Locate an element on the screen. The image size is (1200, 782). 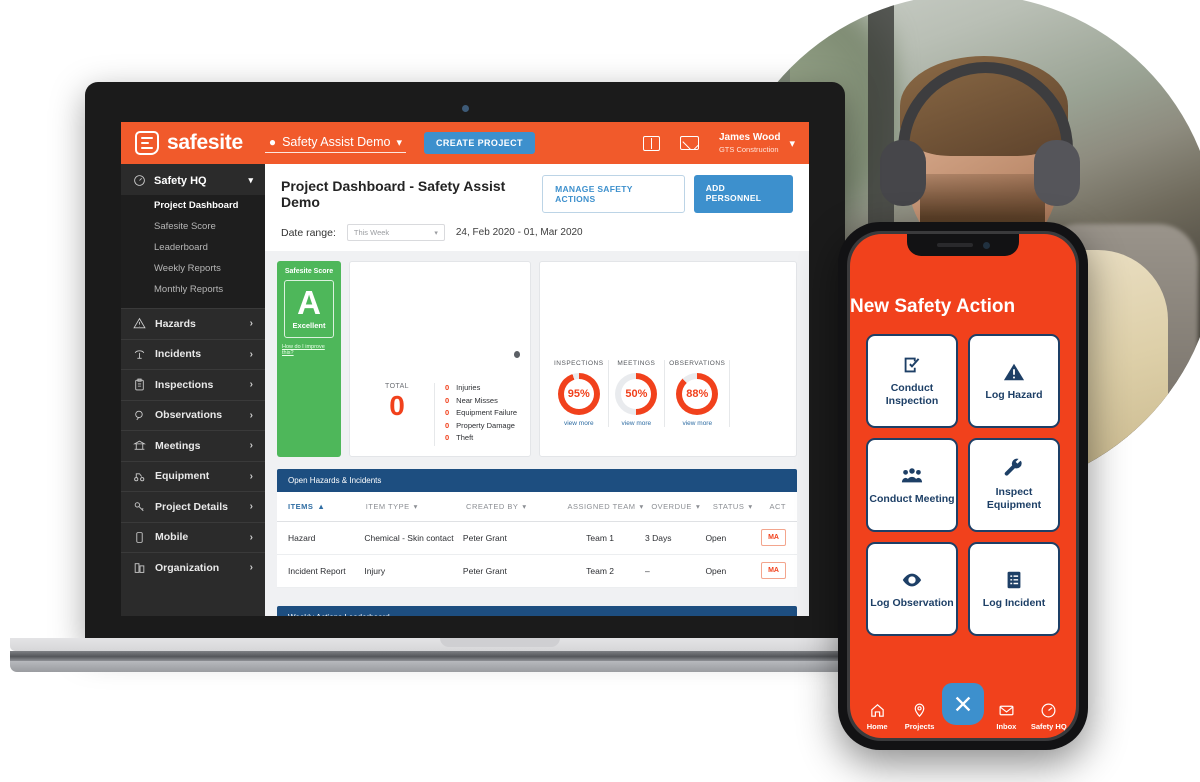
tile-inspect-equipment: Inspect Equipment is located at coordinates (1014, 485).